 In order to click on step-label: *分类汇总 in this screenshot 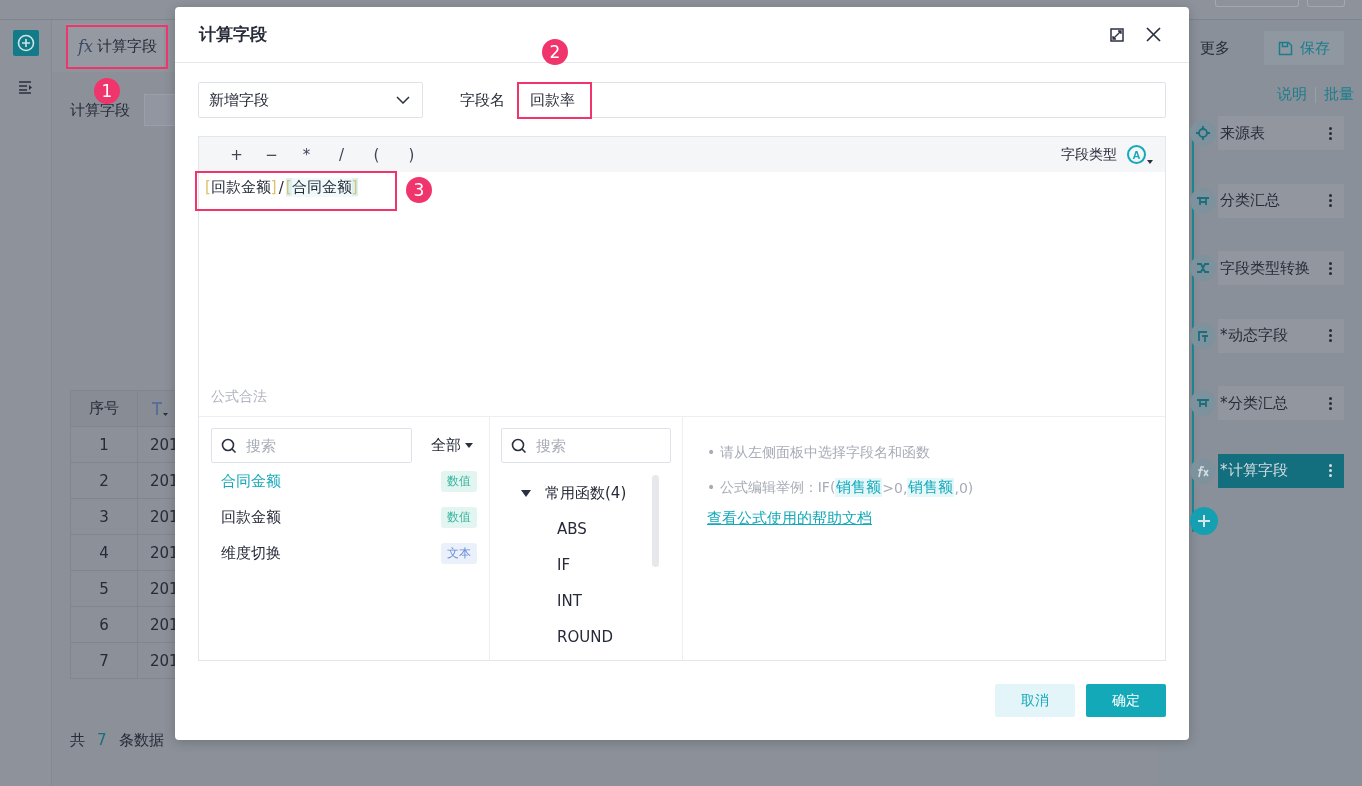, I will do `click(1254, 403)`.